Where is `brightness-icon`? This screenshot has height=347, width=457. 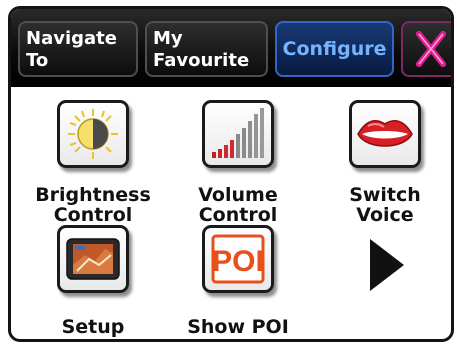 brightness-icon is located at coordinates (93, 134).